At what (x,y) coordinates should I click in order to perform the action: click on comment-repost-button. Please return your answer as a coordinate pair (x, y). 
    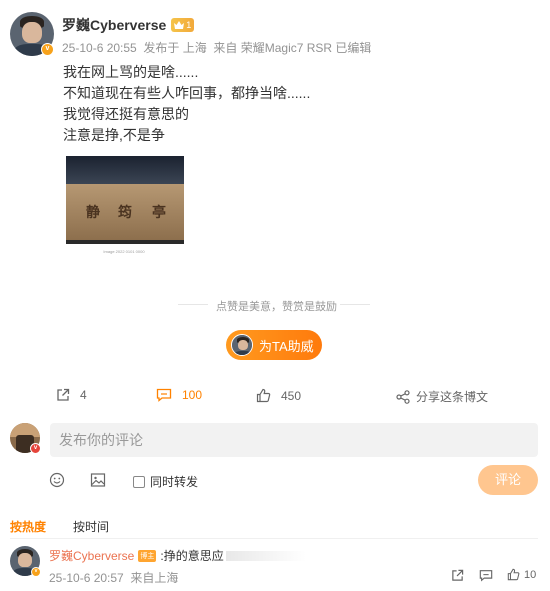
    Looking at the image, I should click on (457, 575).